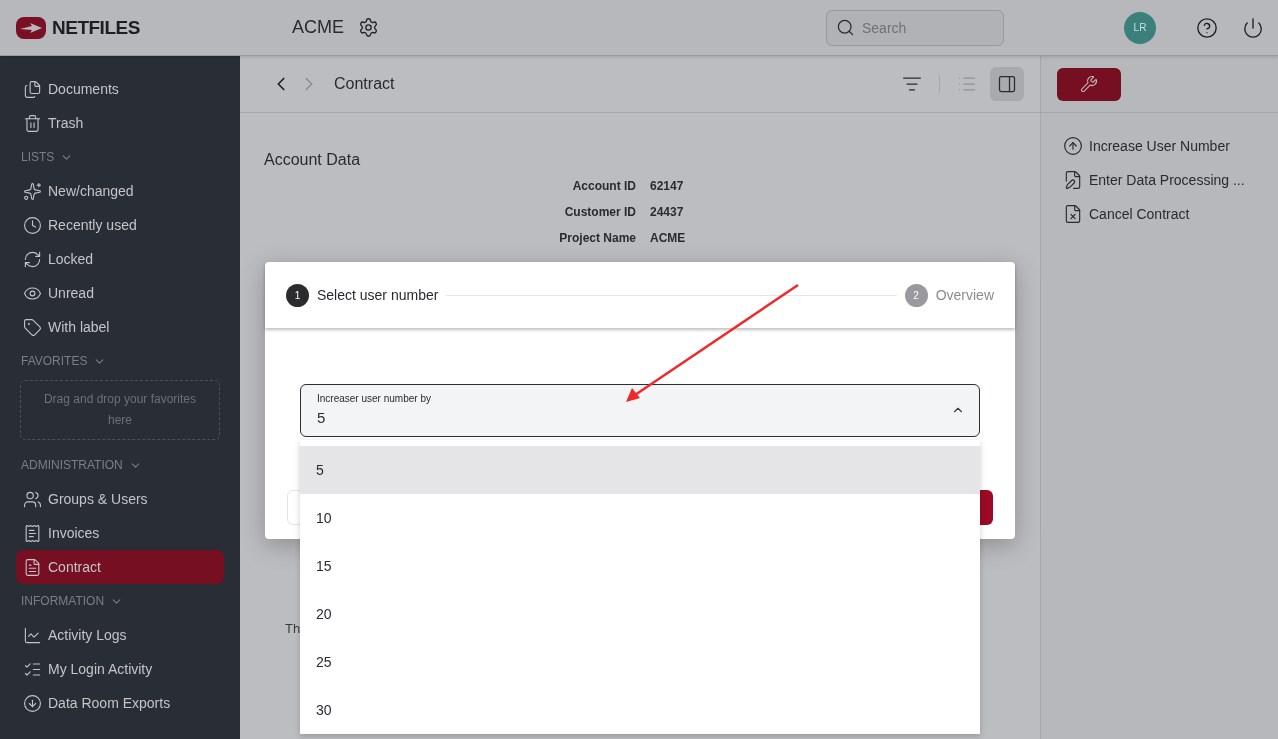  I want to click on sidebar-item: Recently used, so click(120, 225).